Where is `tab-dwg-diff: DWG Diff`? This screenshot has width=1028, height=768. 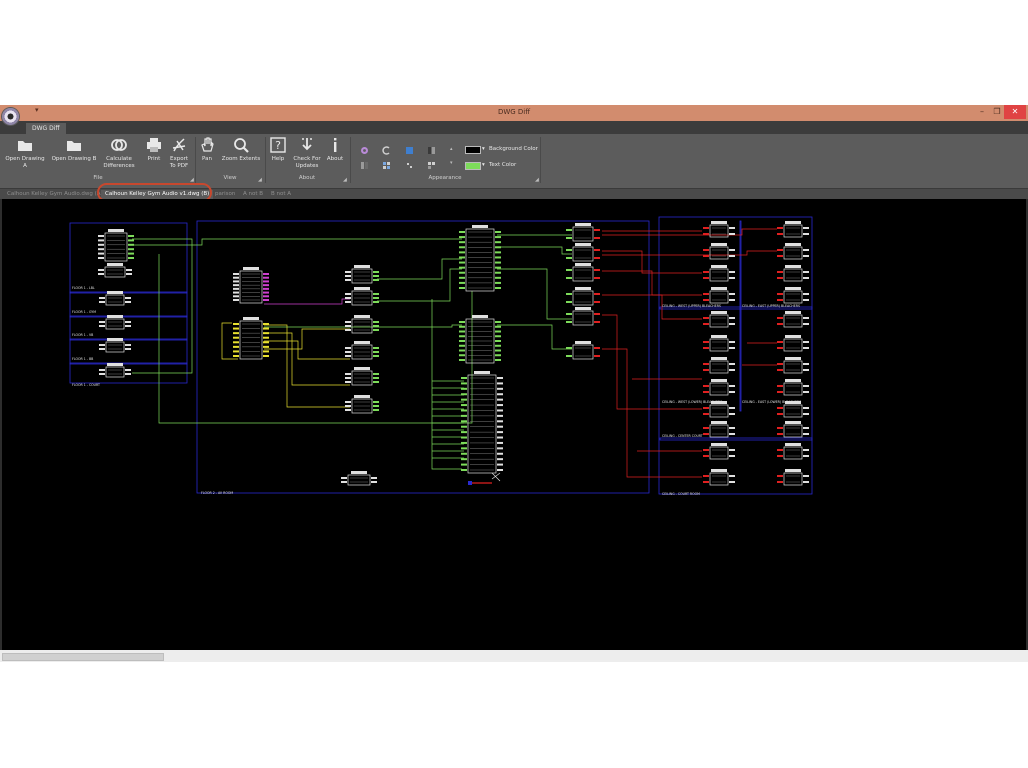 tab-dwg-diff: DWG Diff is located at coordinates (46, 128).